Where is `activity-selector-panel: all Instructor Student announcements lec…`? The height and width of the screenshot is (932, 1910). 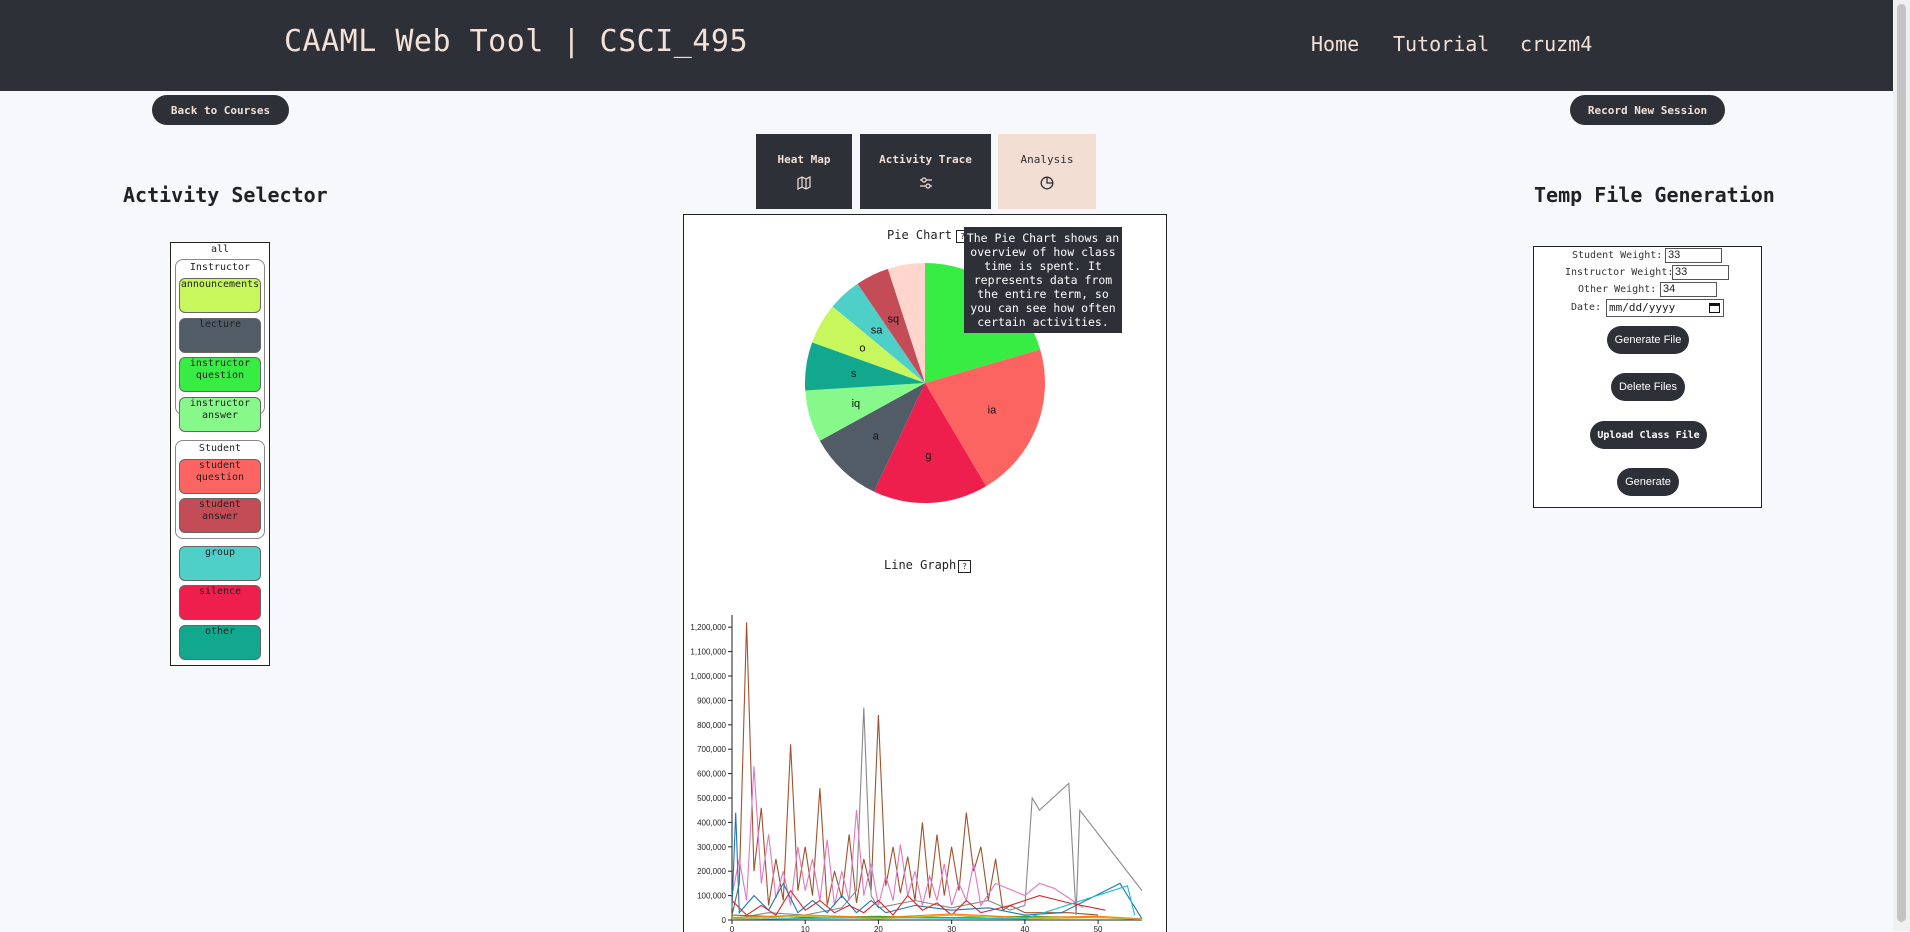 activity-selector-panel: all Instructor Student announcements lec… is located at coordinates (220, 454).